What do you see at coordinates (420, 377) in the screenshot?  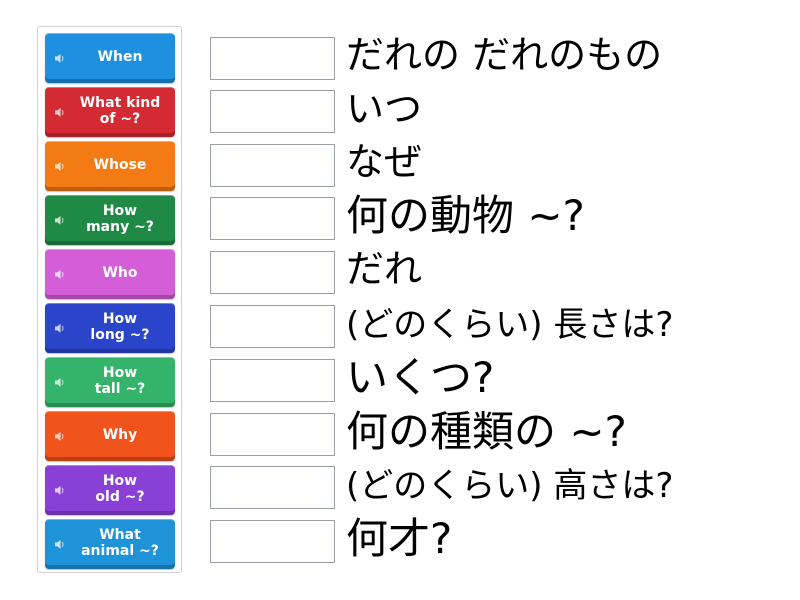 I see `answer-prompt: いくつ?` at bounding box center [420, 377].